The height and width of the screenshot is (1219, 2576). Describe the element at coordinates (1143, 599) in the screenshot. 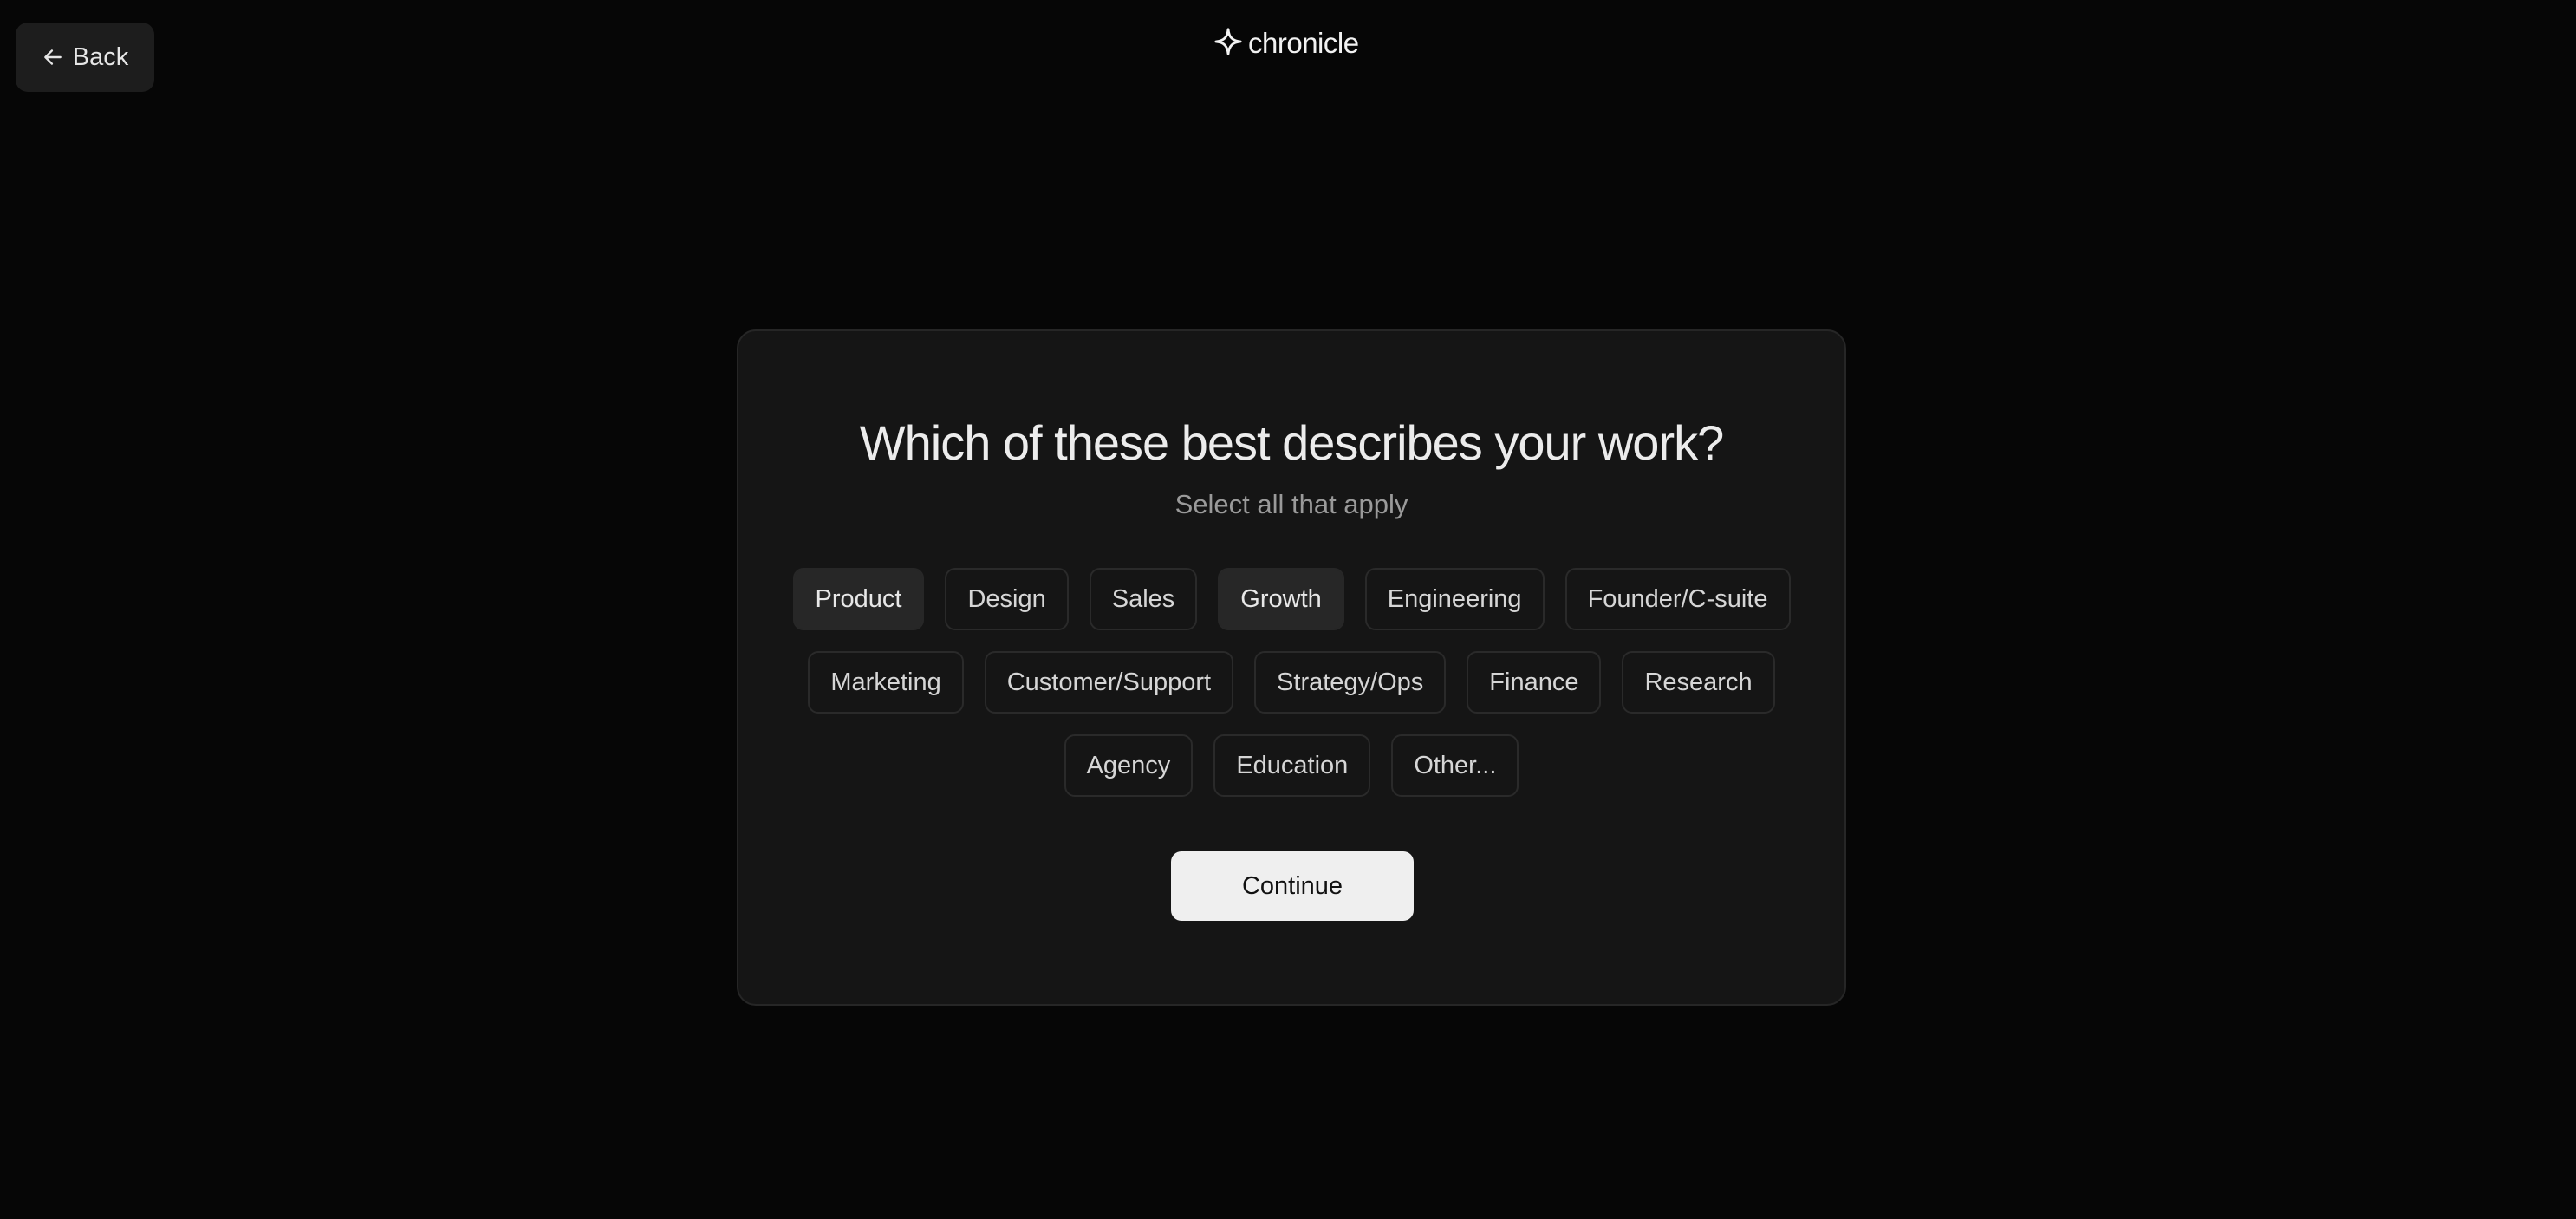

I see `option-chip-sales: Sales` at that location.